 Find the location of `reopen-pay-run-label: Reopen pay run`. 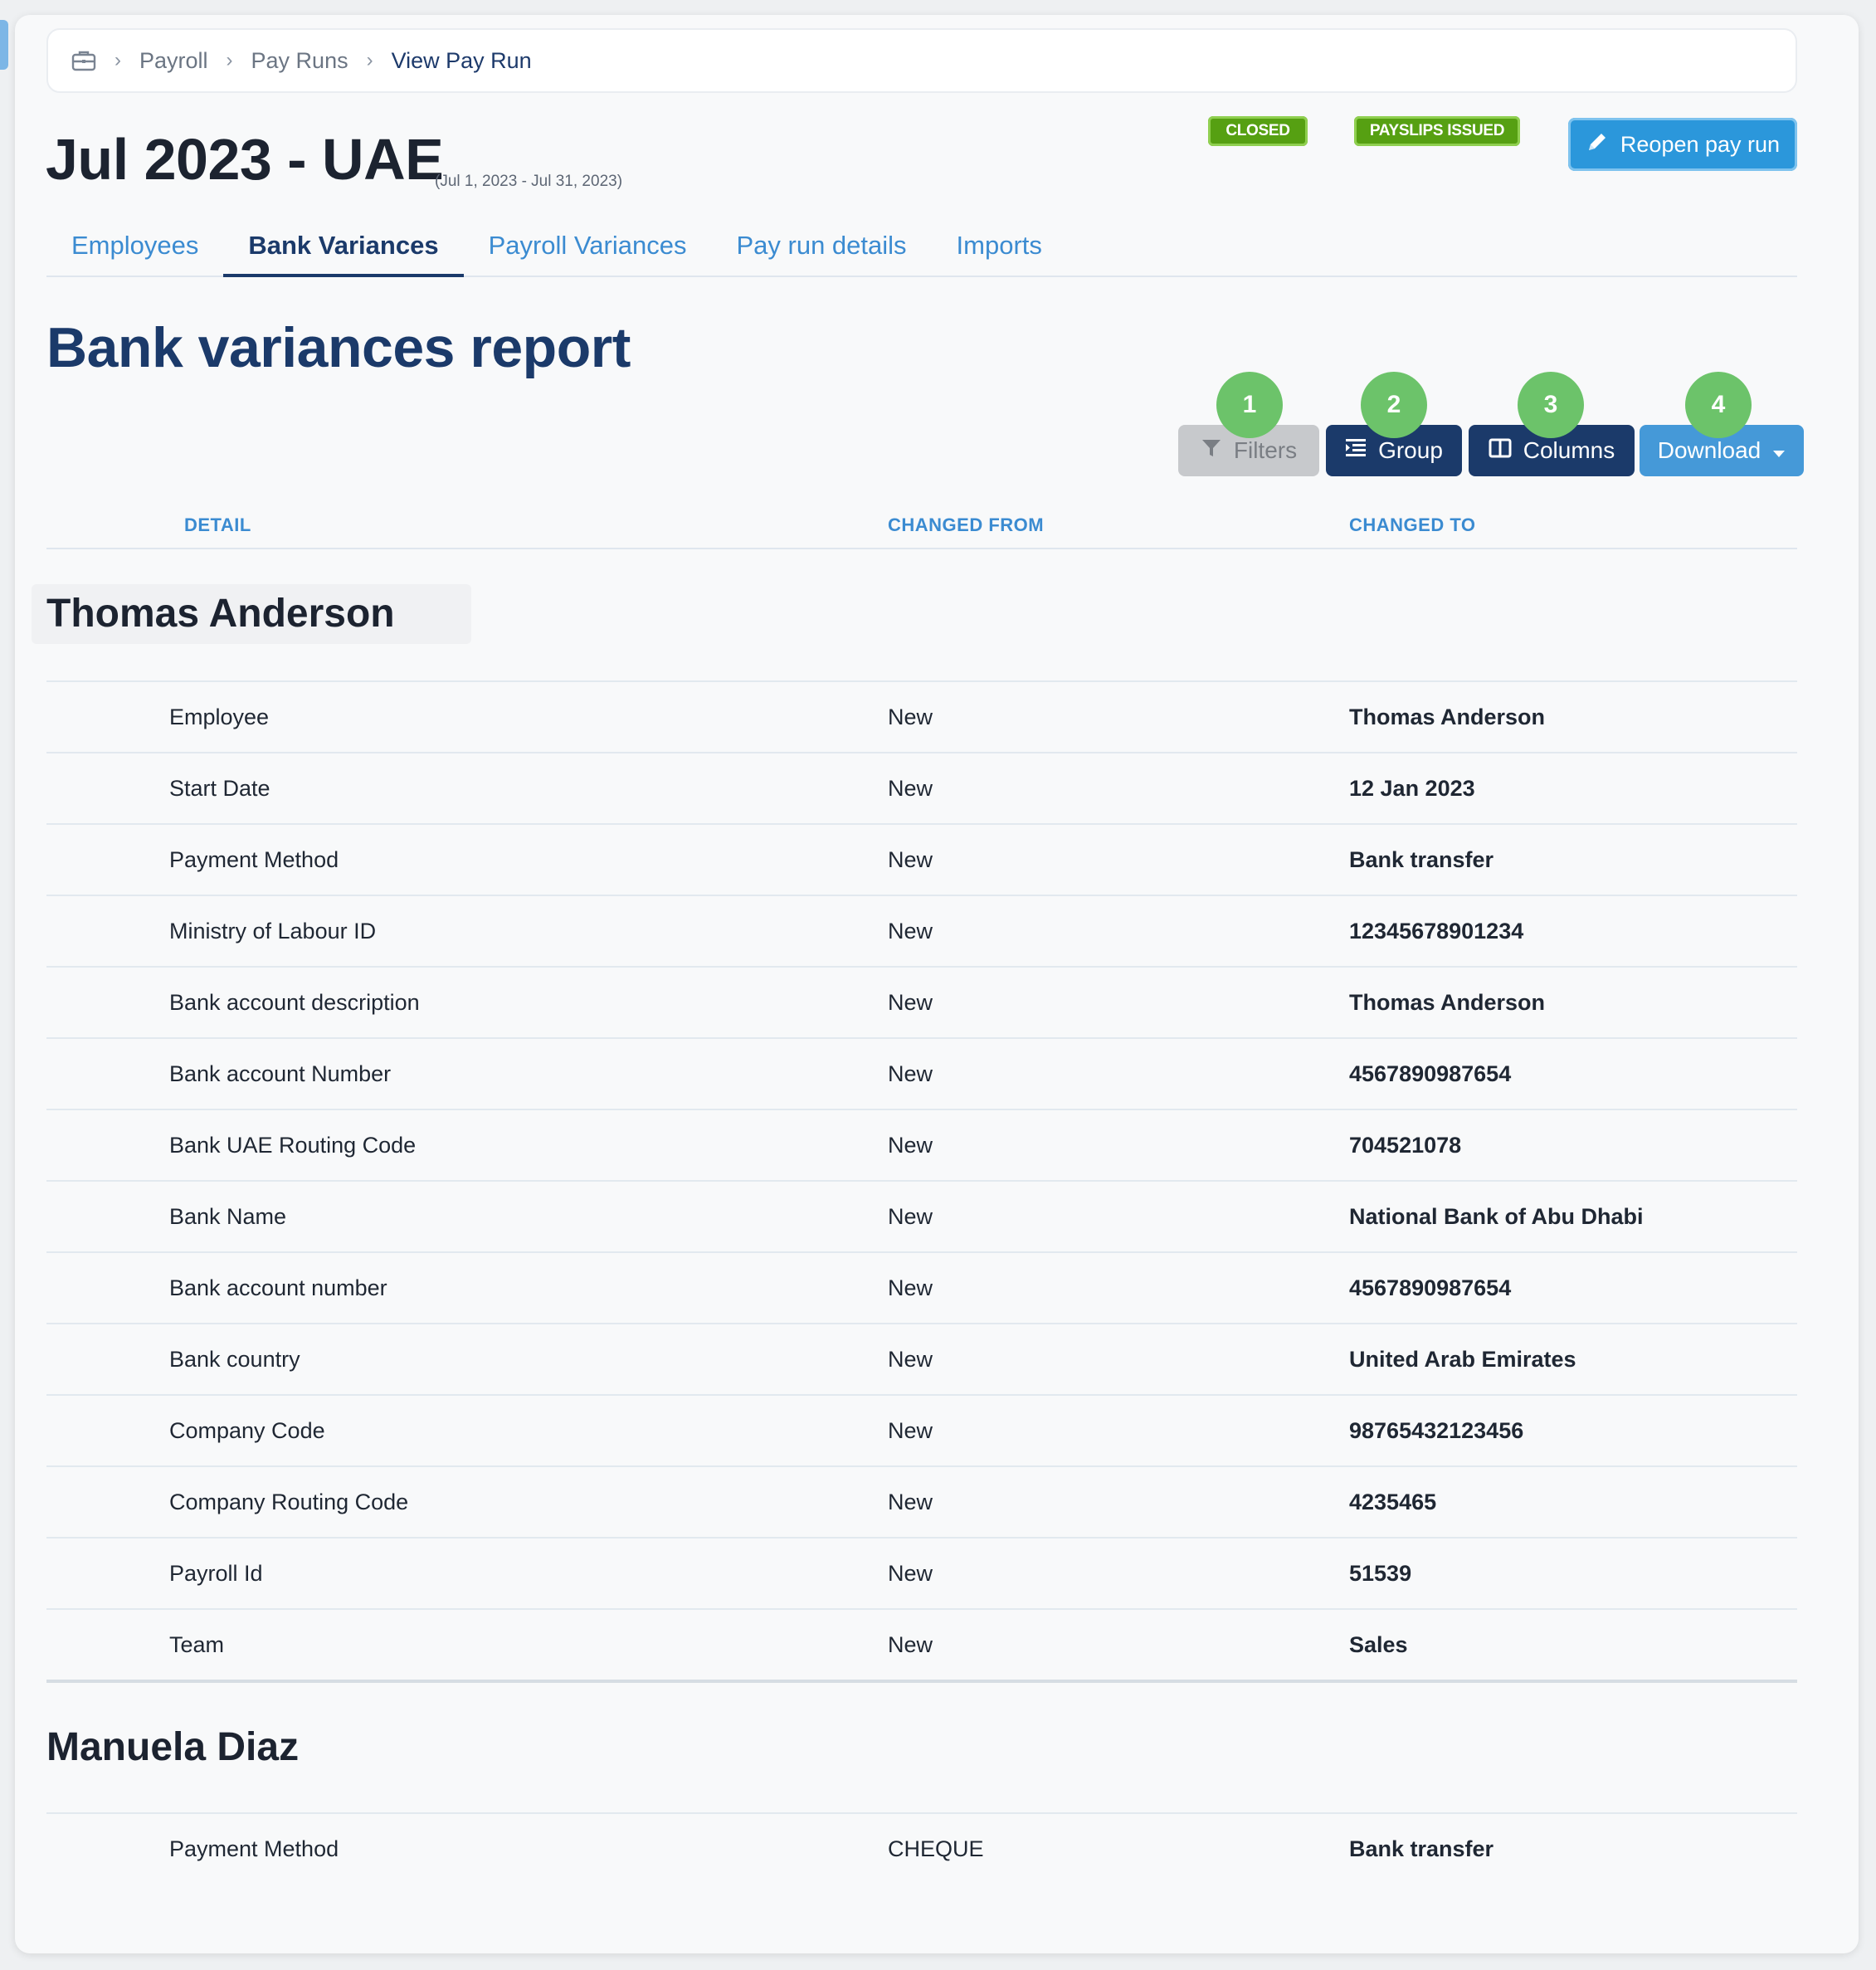

reopen-pay-run-label: Reopen pay run is located at coordinates (1701, 144).